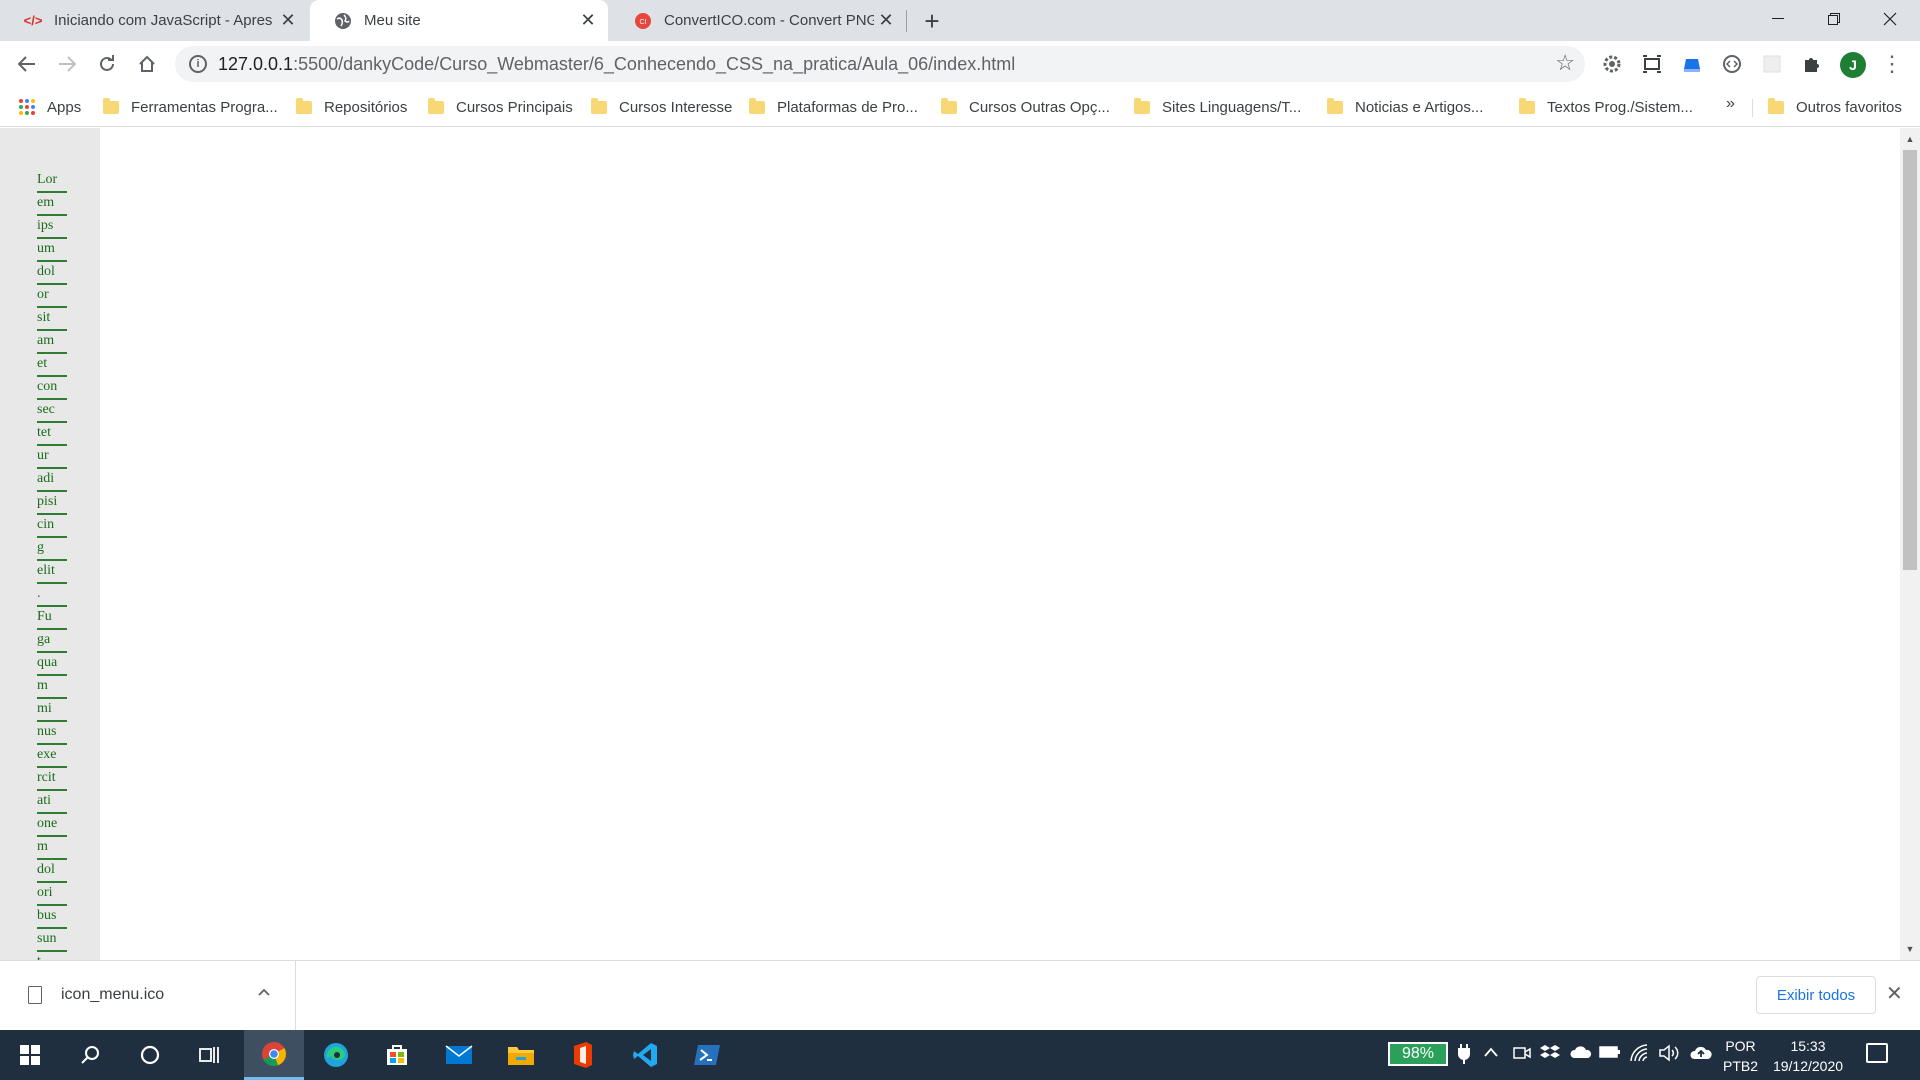  Describe the element at coordinates (758, 20) in the screenshot. I see `tab-converticon: CI ConvertICO.com - Convert PNG t ✕` at that location.